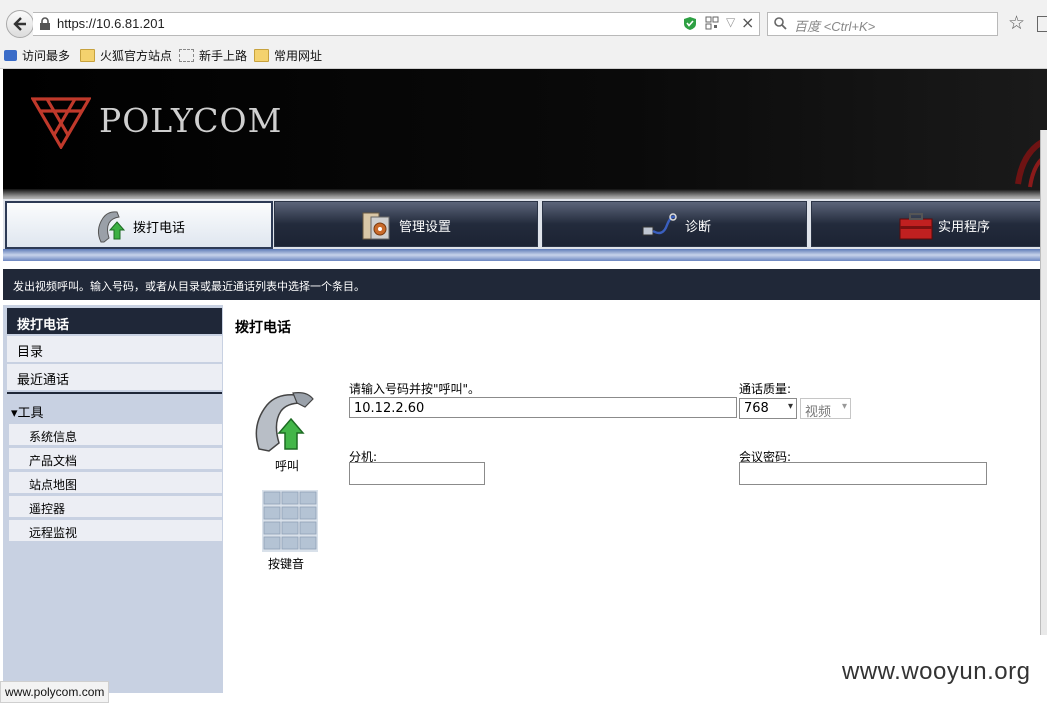 This screenshot has width=1047, height=703. I want to click on lock-icon, so click(45, 23).